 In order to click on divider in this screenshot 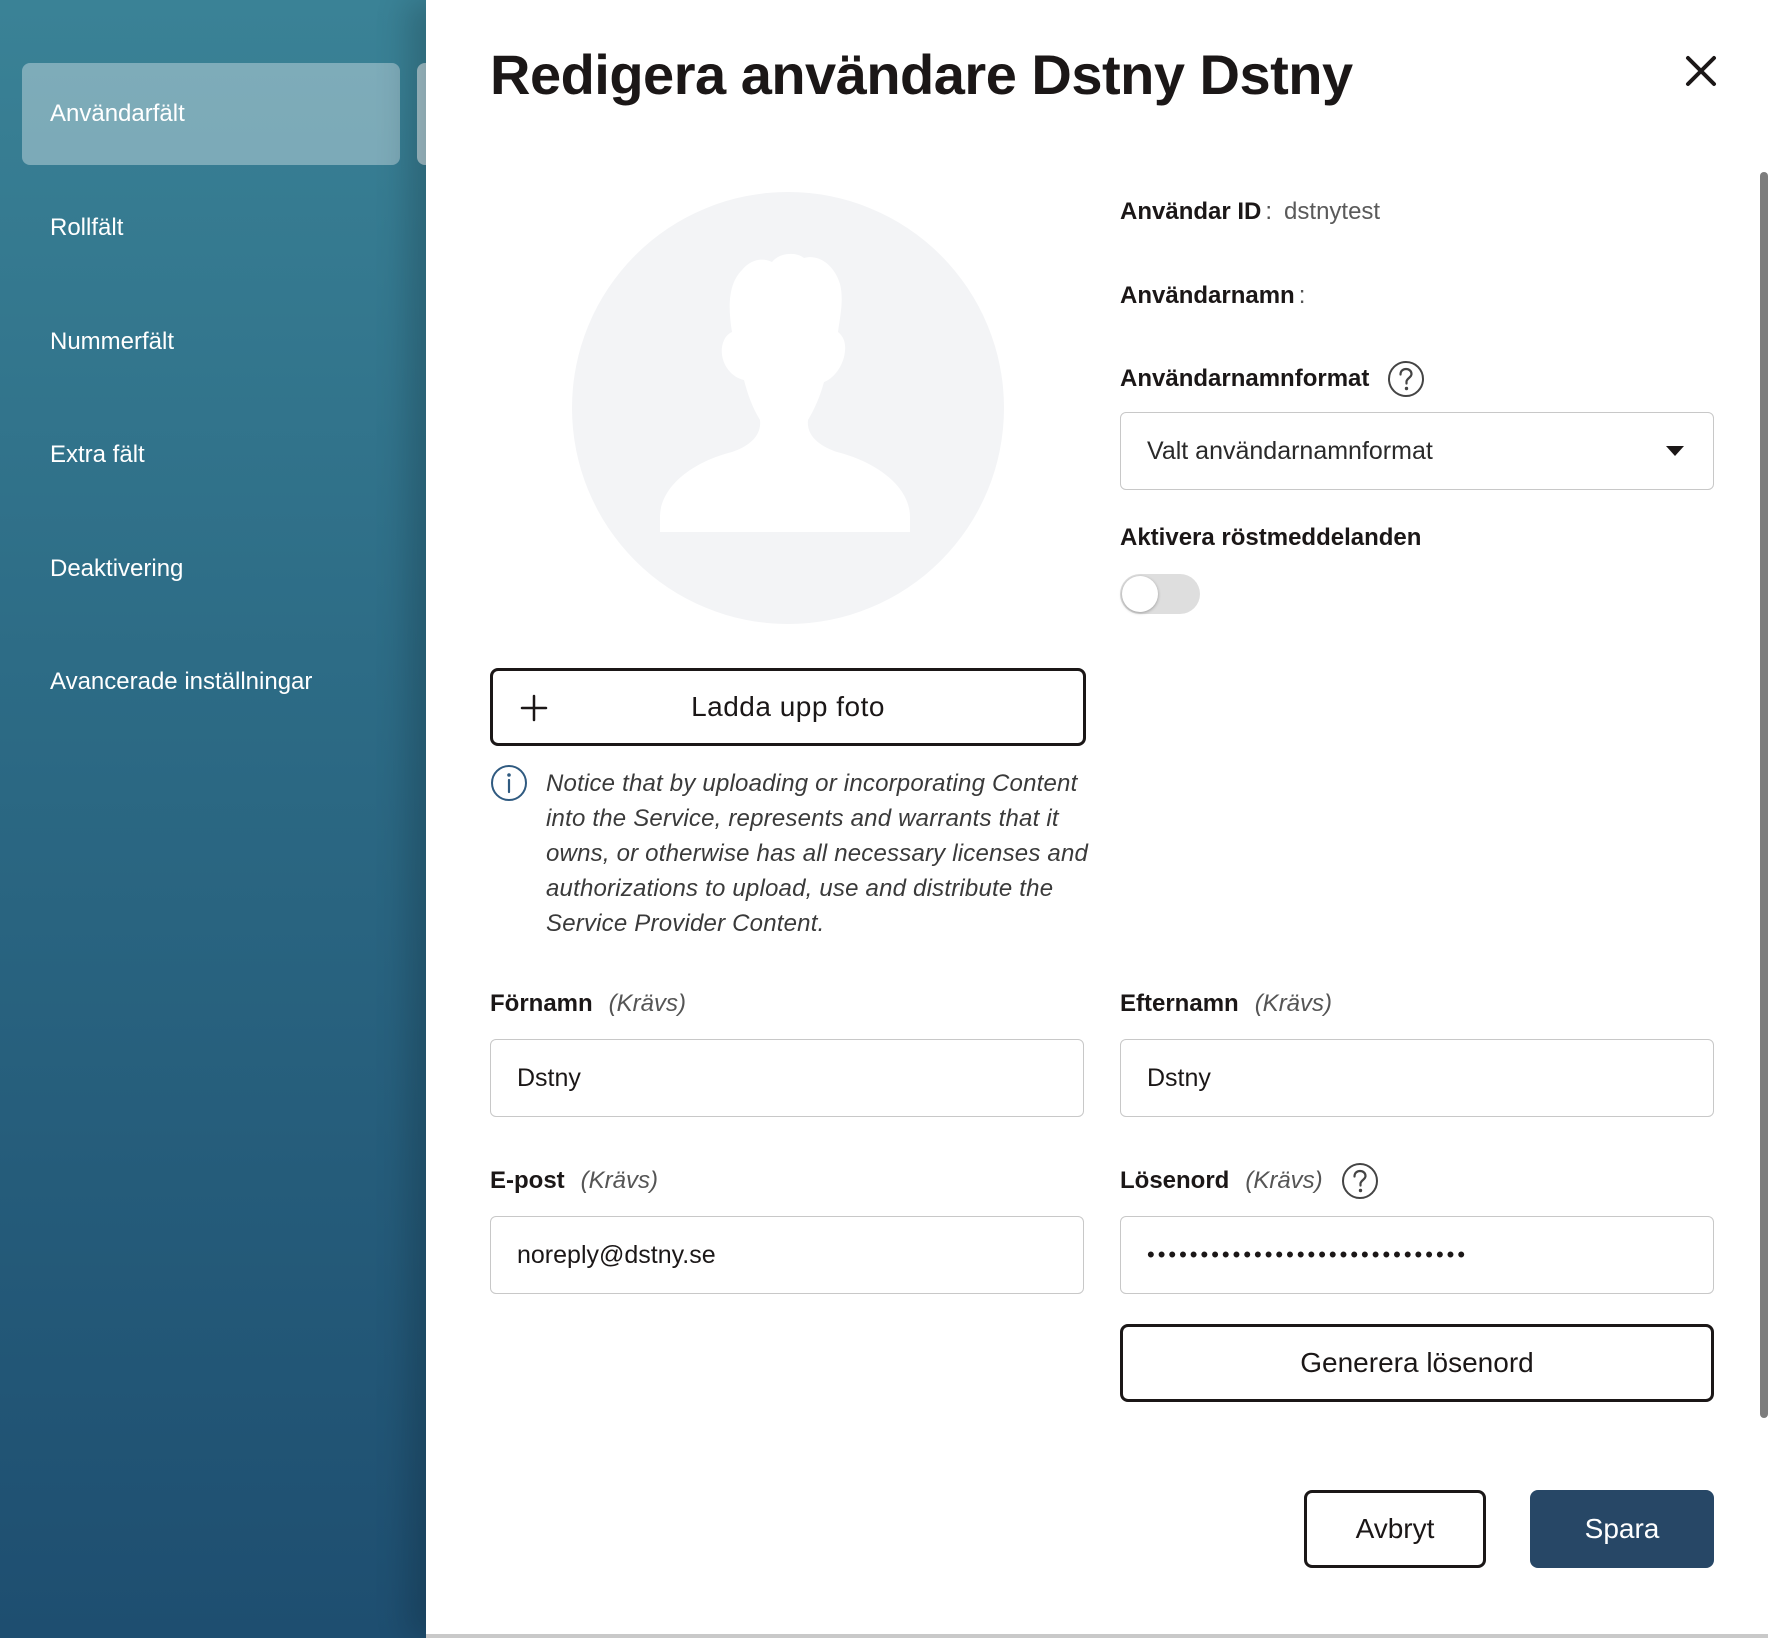, I will do `click(1097, 1636)`.